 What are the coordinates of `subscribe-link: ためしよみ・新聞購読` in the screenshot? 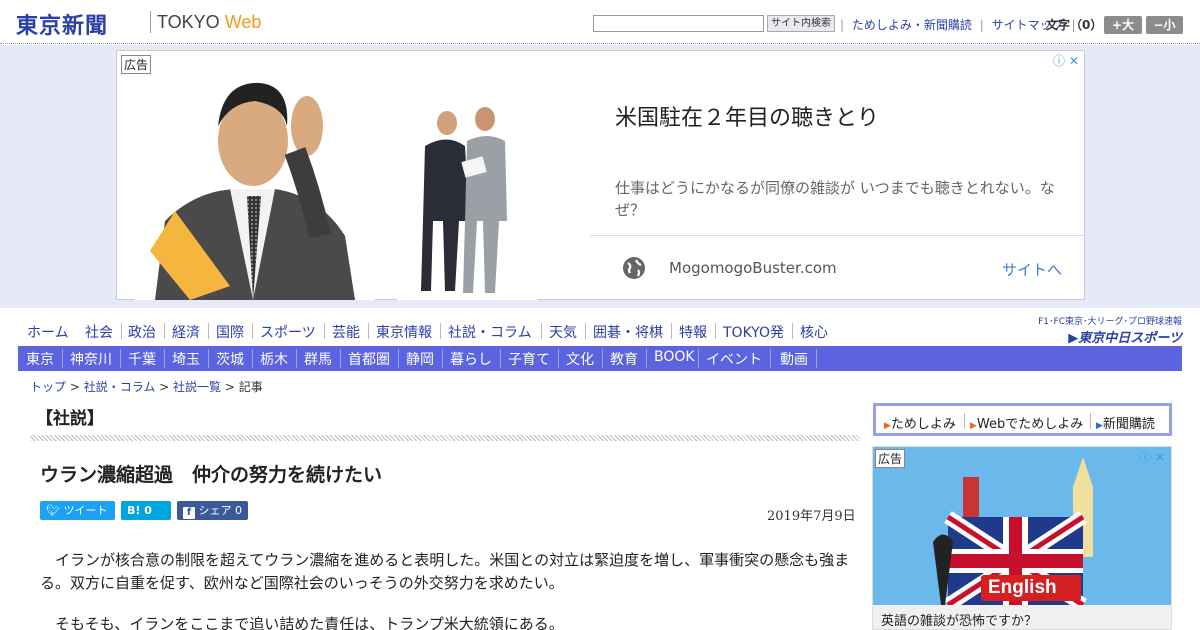 It's located at (912, 25).